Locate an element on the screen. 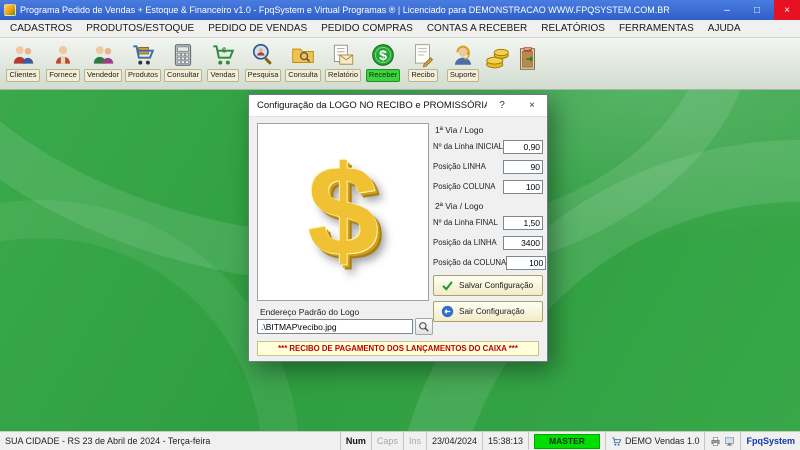 This screenshot has height=450, width=800. status-num-lock: Num is located at coordinates (356, 441).